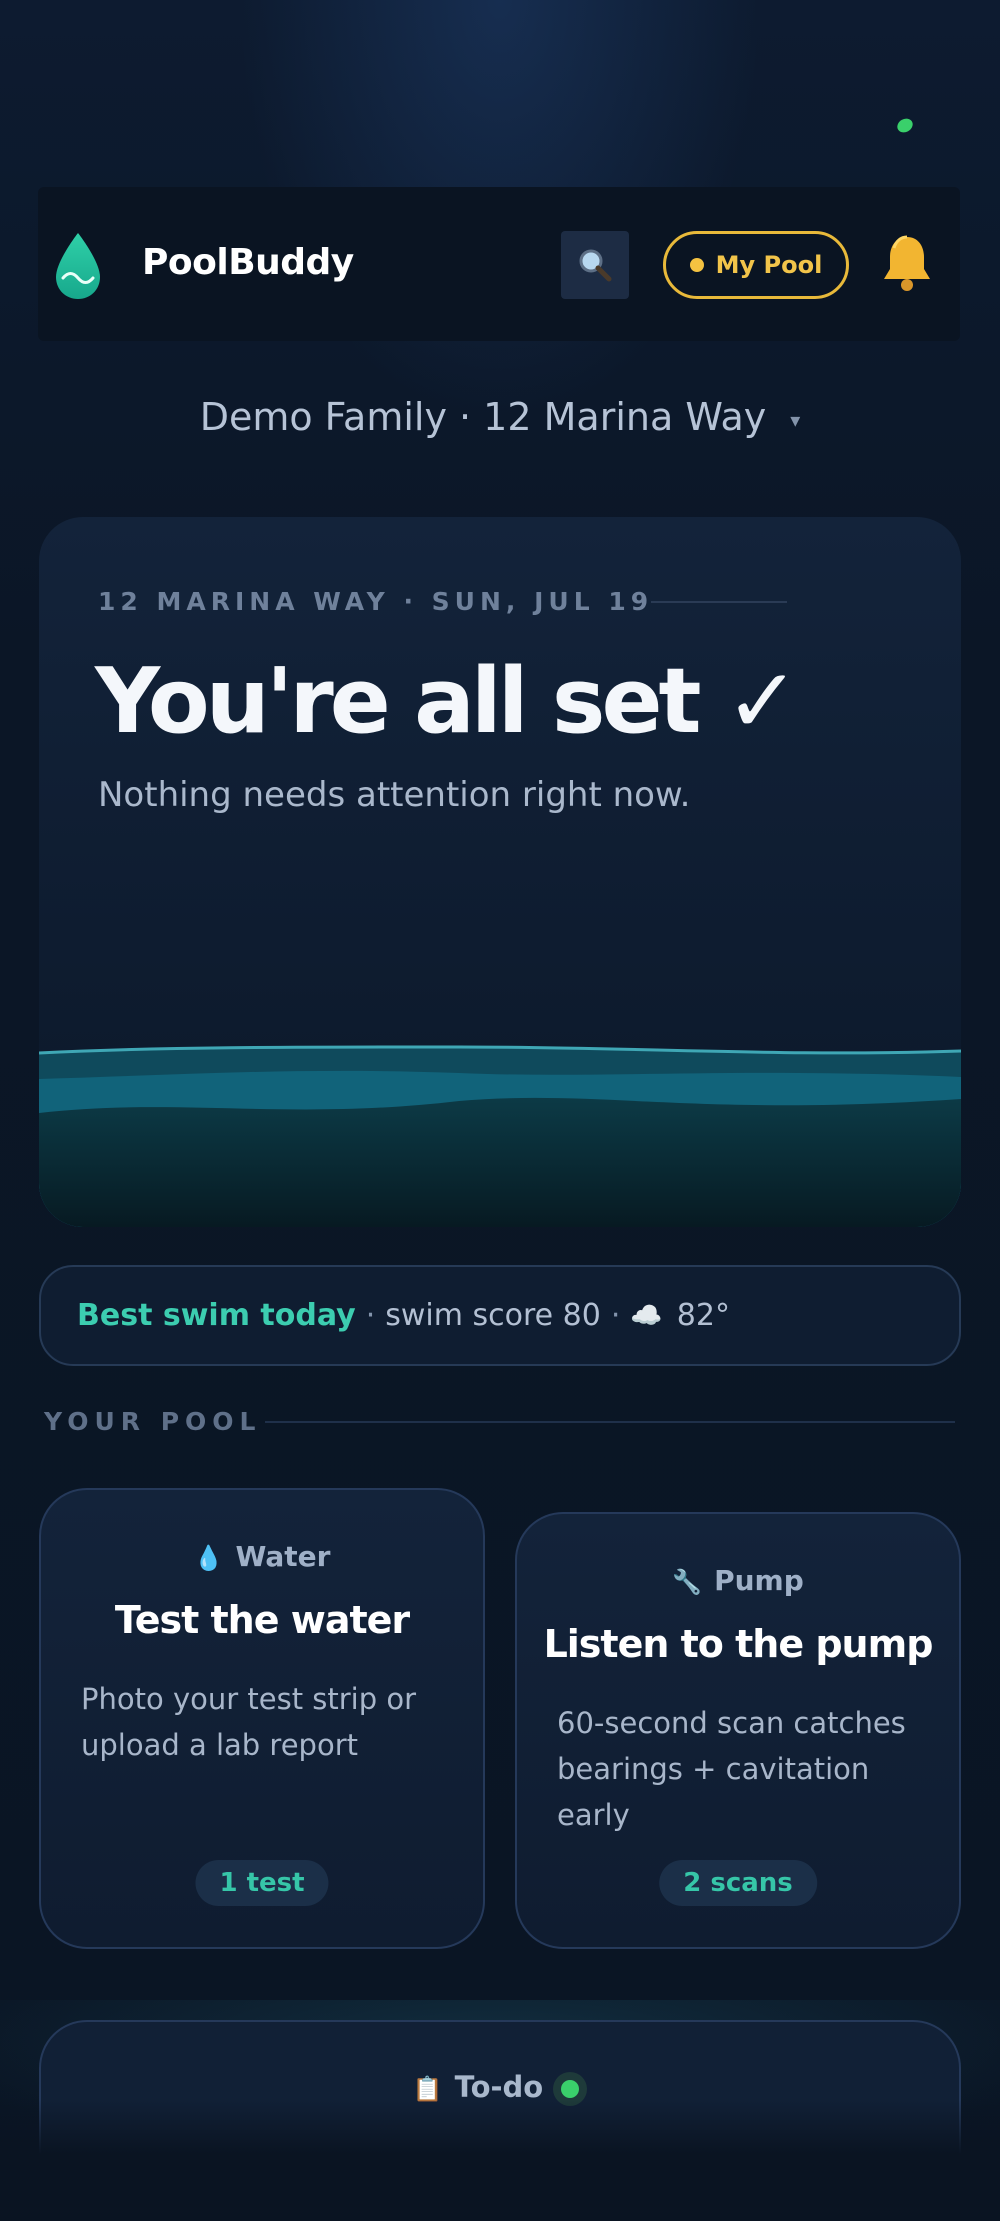  I want to click on bell-icon, so click(907, 263).